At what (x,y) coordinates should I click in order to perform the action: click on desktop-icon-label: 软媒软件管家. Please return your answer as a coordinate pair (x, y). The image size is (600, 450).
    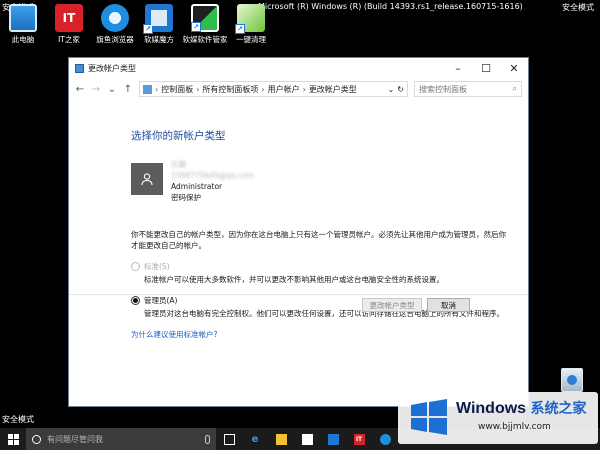
    Looking at the image, I should click on (205, 39).